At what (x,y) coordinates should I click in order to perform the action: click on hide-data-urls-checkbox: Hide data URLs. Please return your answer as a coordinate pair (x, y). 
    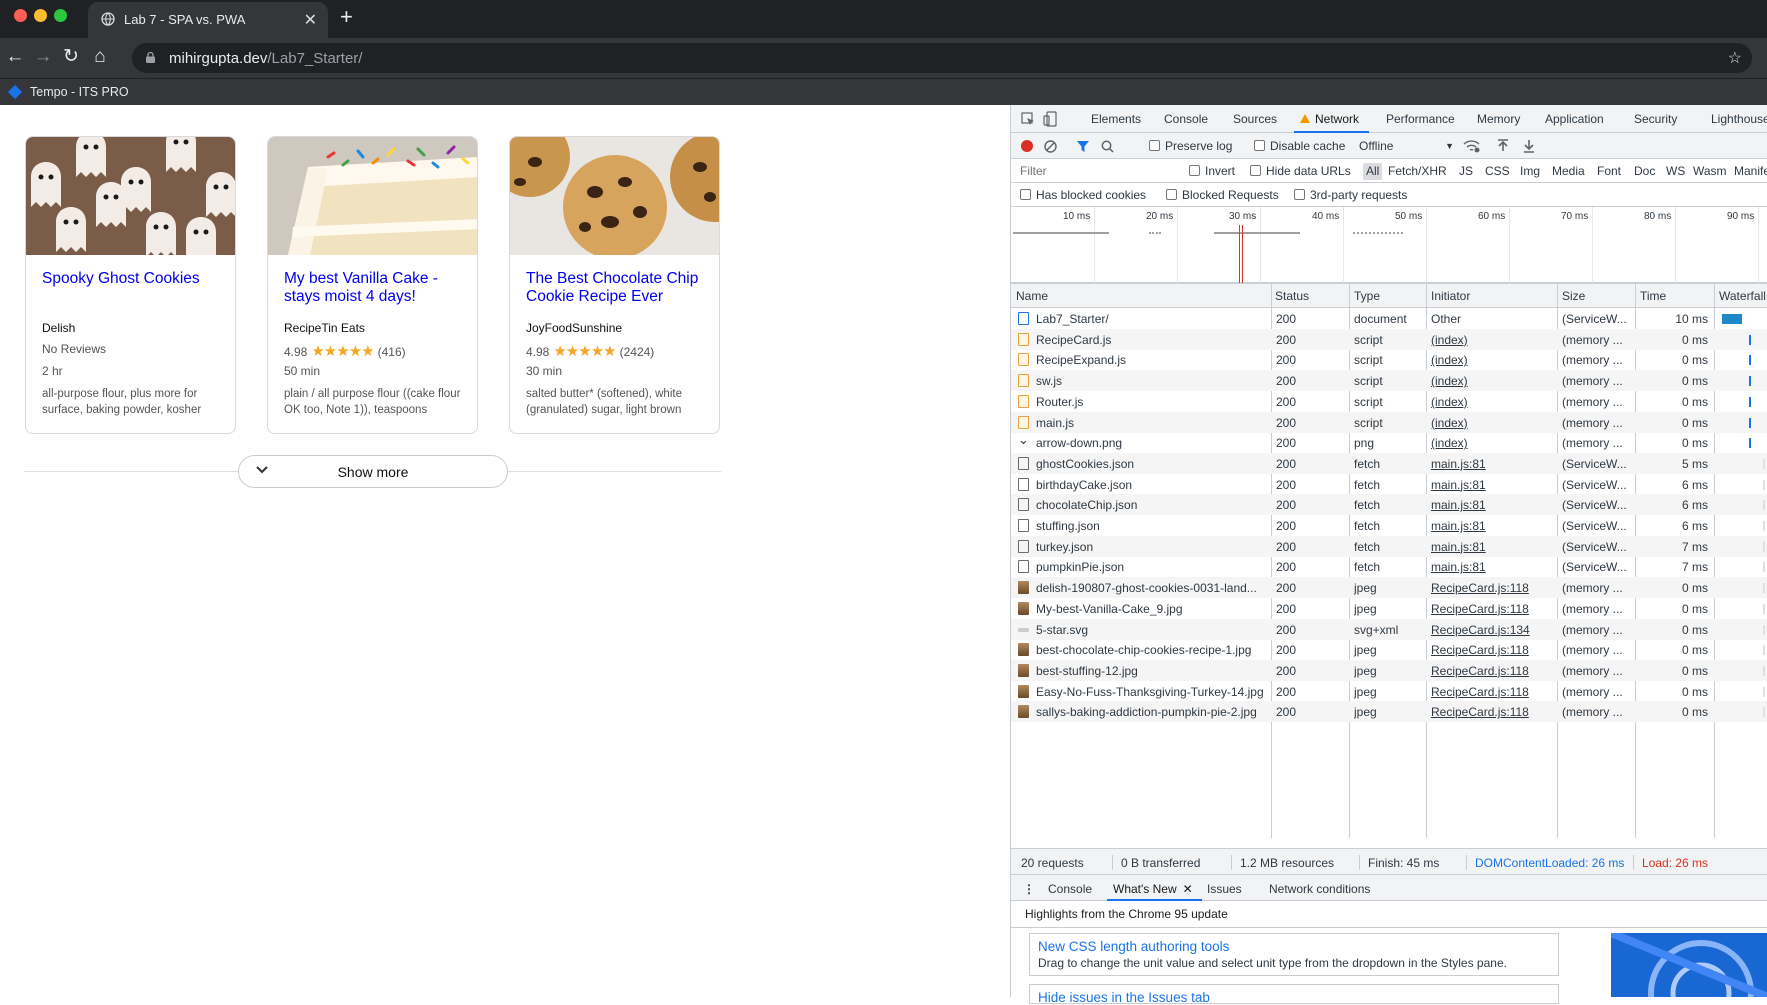
    Looking at the image, I should click on (1300, 171).